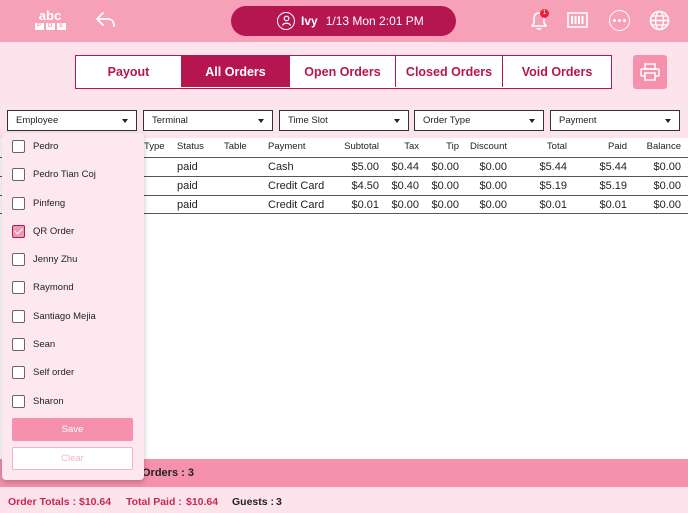 The image size is (688, 513). I want to click on top-bar: abc P O S Ivy 1/13 Mon 2:01 PM 1, so click(344, 21).